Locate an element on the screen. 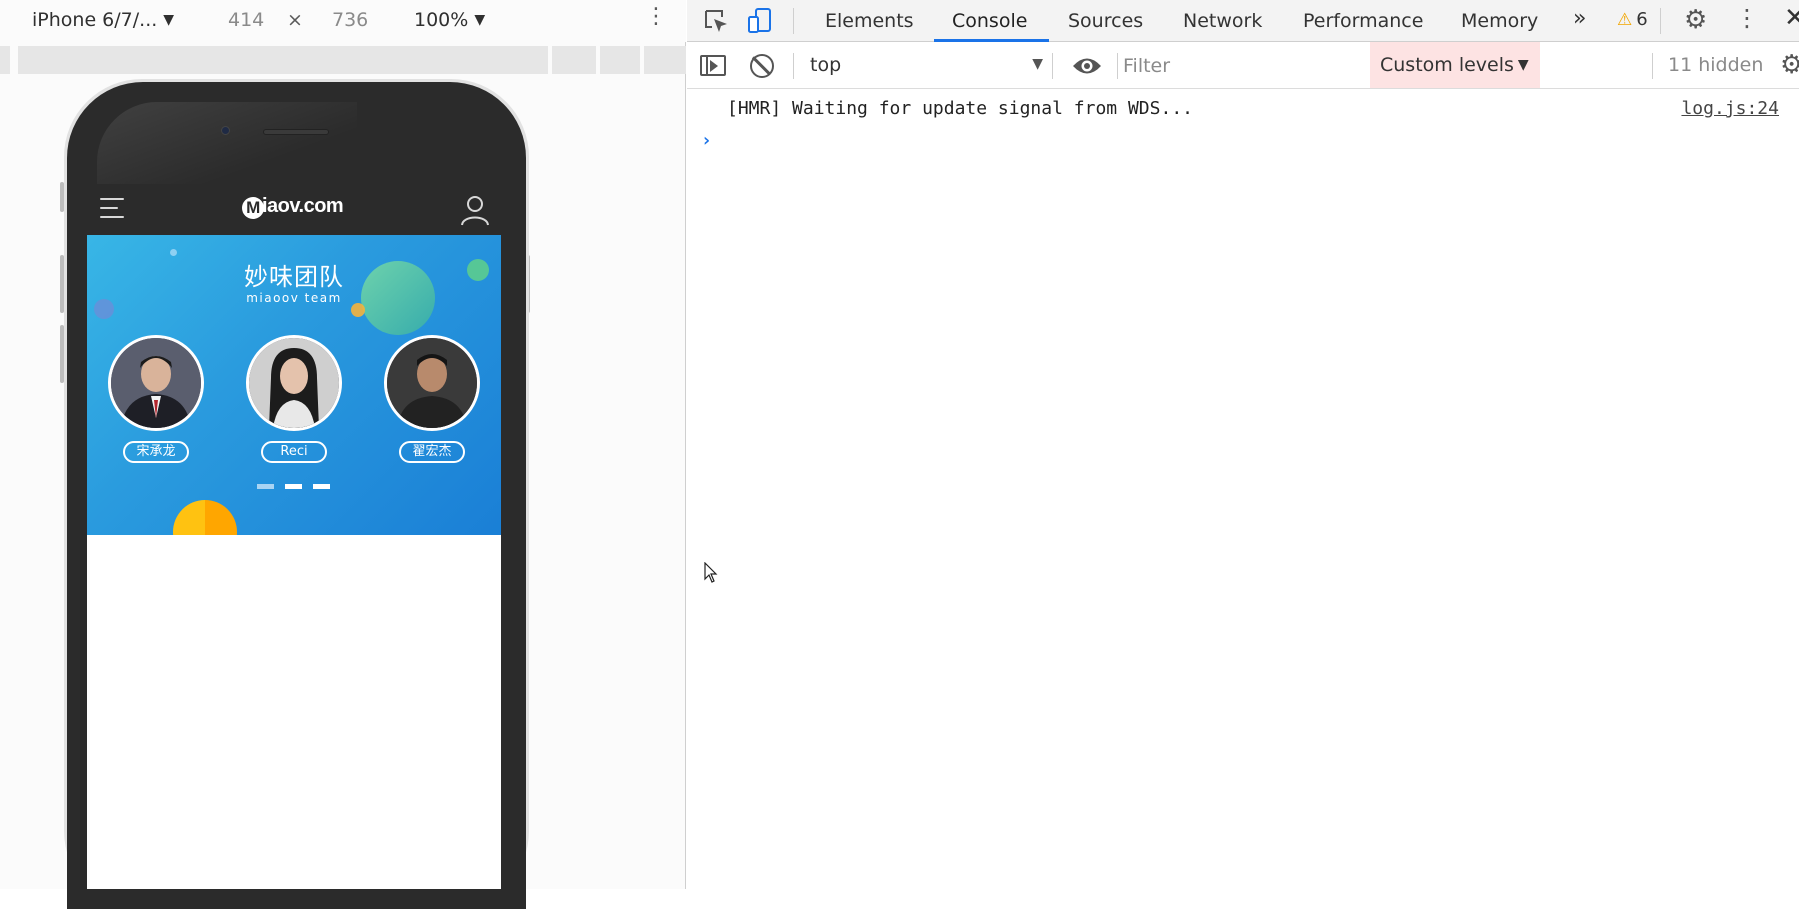 The image size is (1799, 909). log-levels-select: Custom levels ▼ is located at coordinates (1455, 65).